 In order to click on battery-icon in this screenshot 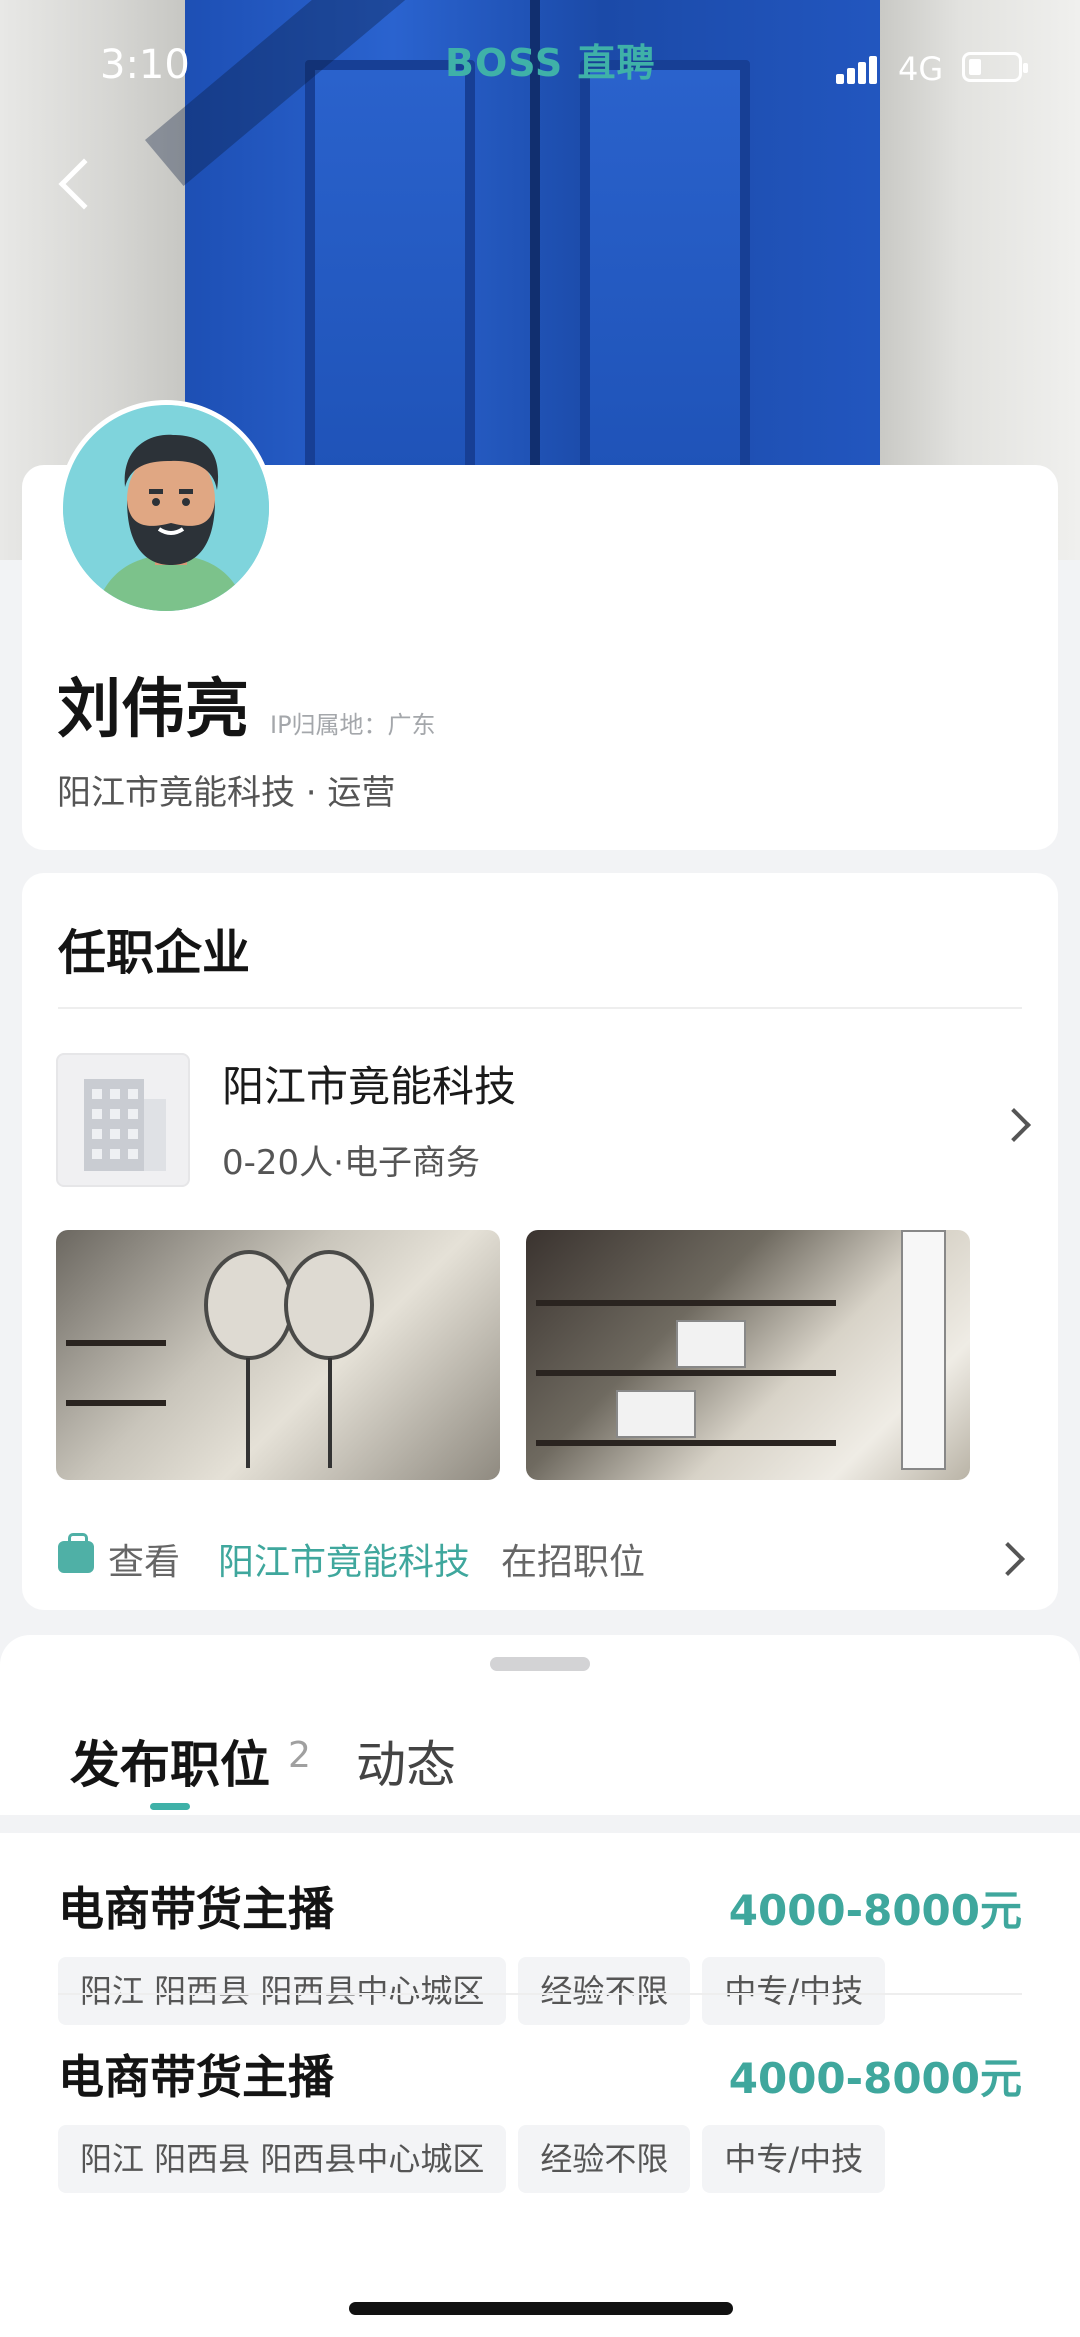, I will do `click(995, 67)`.